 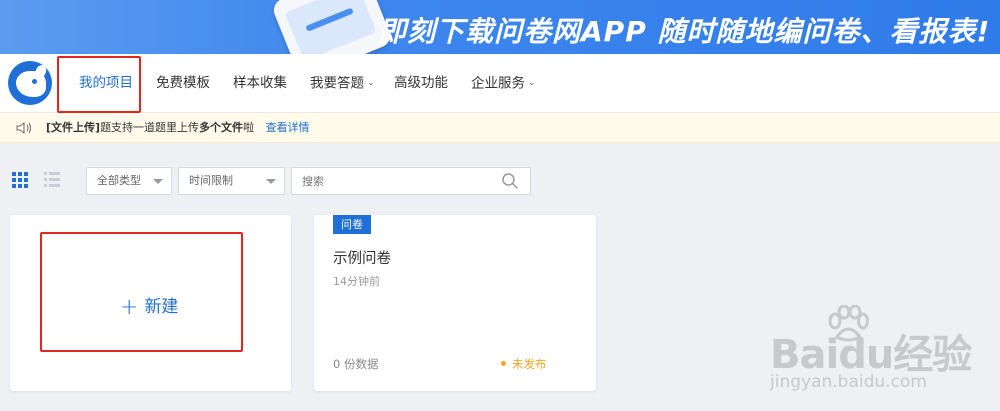 I want to click on speaker-icon, so click(x=23, y=128).